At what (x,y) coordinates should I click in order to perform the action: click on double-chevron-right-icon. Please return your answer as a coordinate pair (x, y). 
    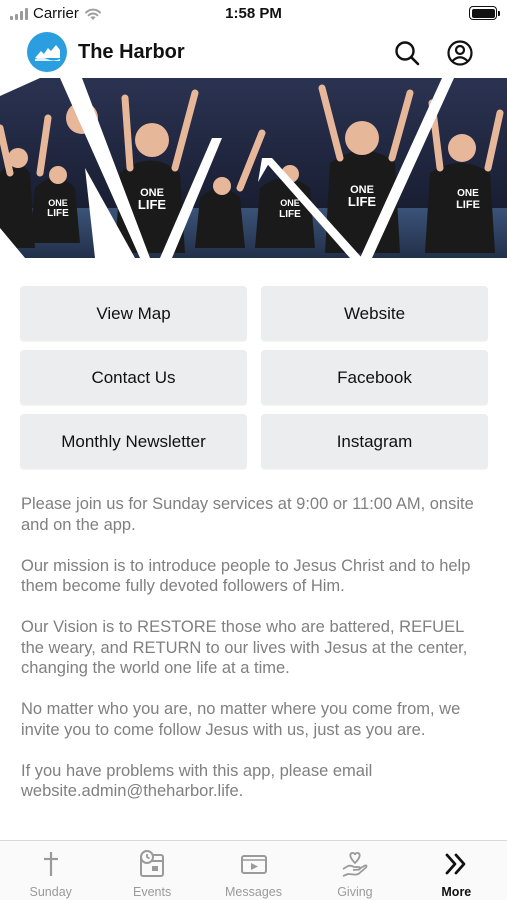
    Looking at the image, I should click on (455, 864).